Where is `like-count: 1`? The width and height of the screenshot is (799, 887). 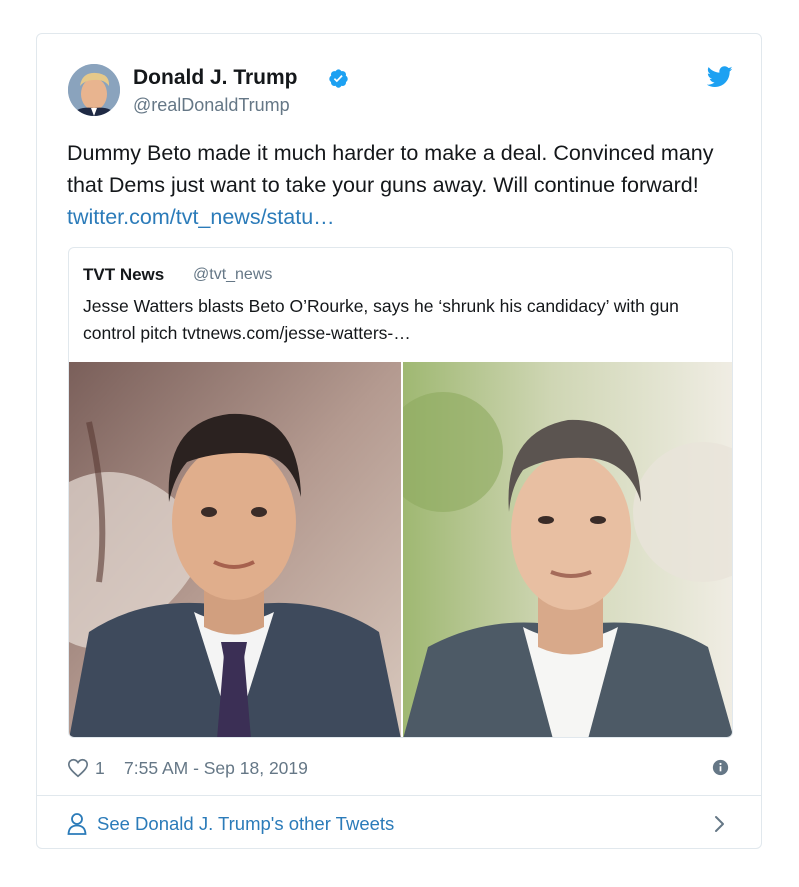 like-count: 1 is located at coordinates (100, 768).